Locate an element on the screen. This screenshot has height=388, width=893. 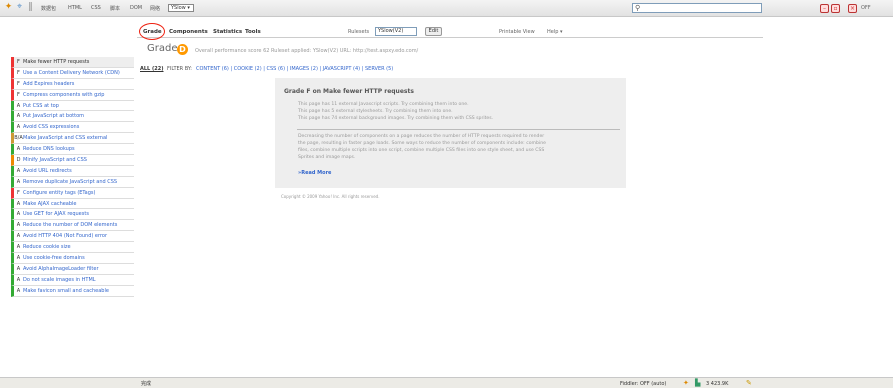
filter-all-link: ALL (22) is located at coordinates (152, 69).